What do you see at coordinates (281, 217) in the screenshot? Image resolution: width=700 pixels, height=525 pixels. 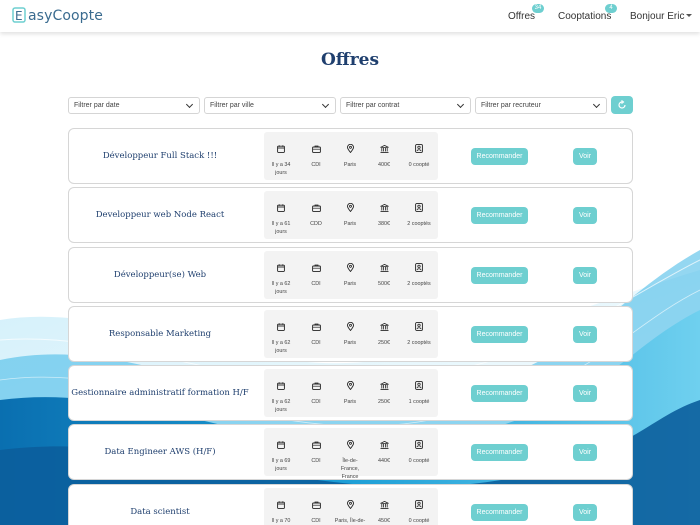 I see `offer-date-cell: Il y a 61 jours` at bounding box center [281, 217].